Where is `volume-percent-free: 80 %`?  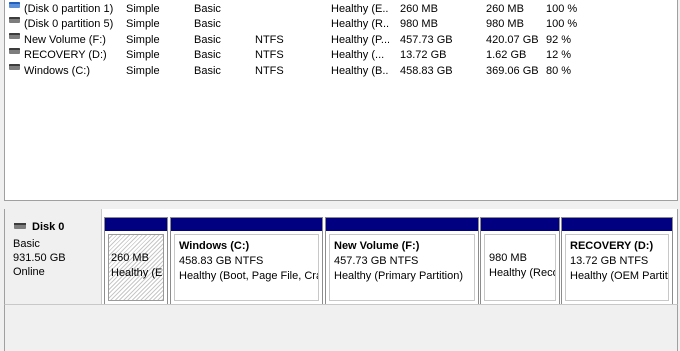 volume-percent-free: 80 % is located at coordinates (559, 71).